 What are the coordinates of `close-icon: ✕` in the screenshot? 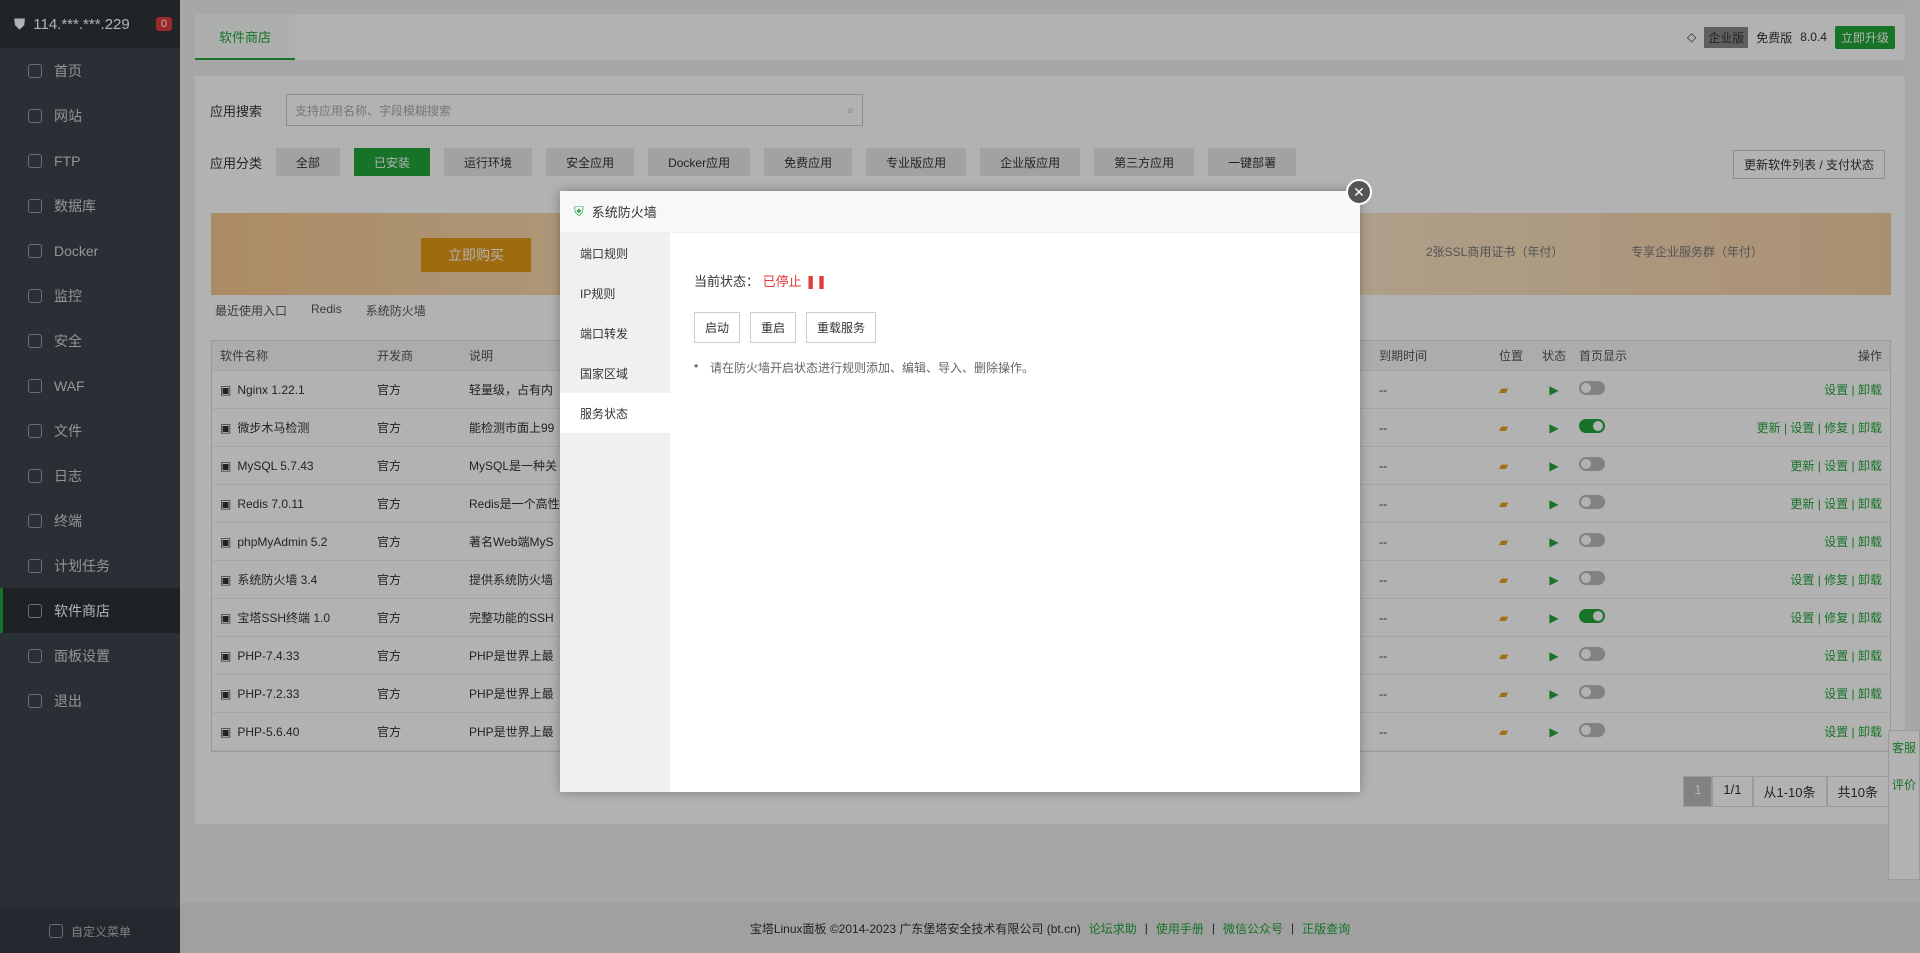 It's located at (1359, 192).